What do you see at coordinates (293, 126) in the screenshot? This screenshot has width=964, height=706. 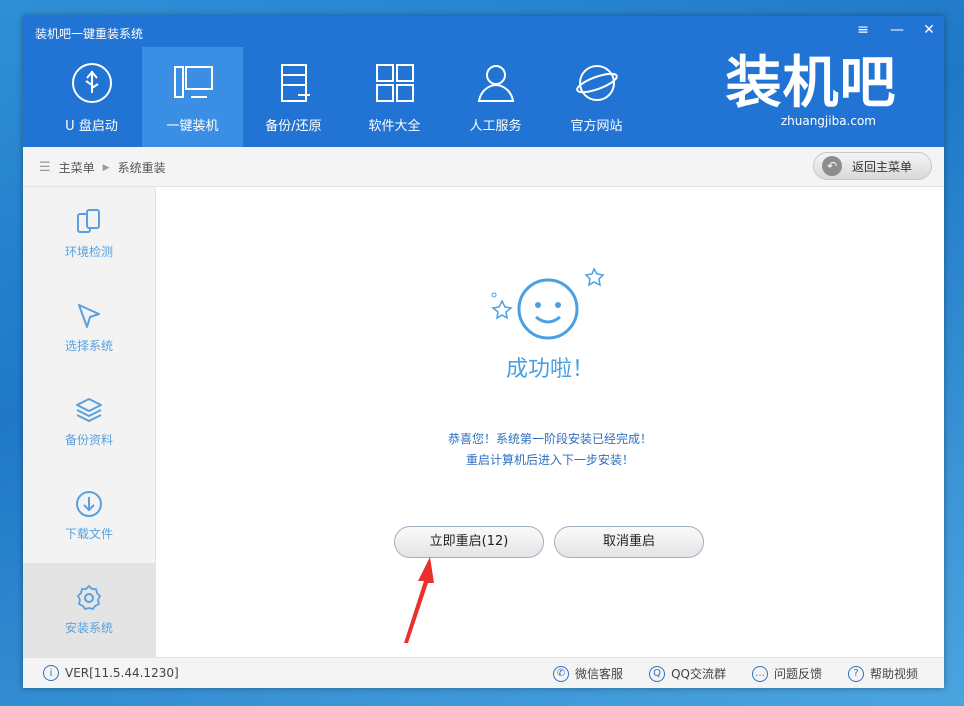 I see `nav-label: 备份/还原` at bounding box center [293, 126].